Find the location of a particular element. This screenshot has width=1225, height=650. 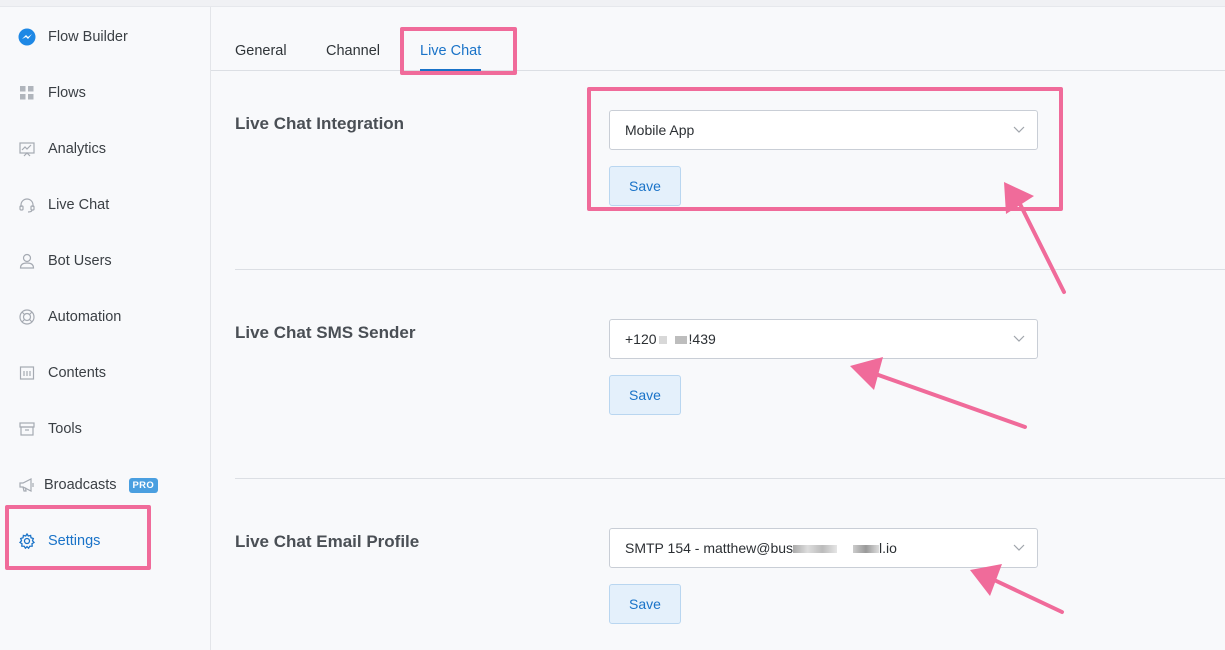

sidebar-item-bot-users: Bot Users is located at coordinates (105, 261).